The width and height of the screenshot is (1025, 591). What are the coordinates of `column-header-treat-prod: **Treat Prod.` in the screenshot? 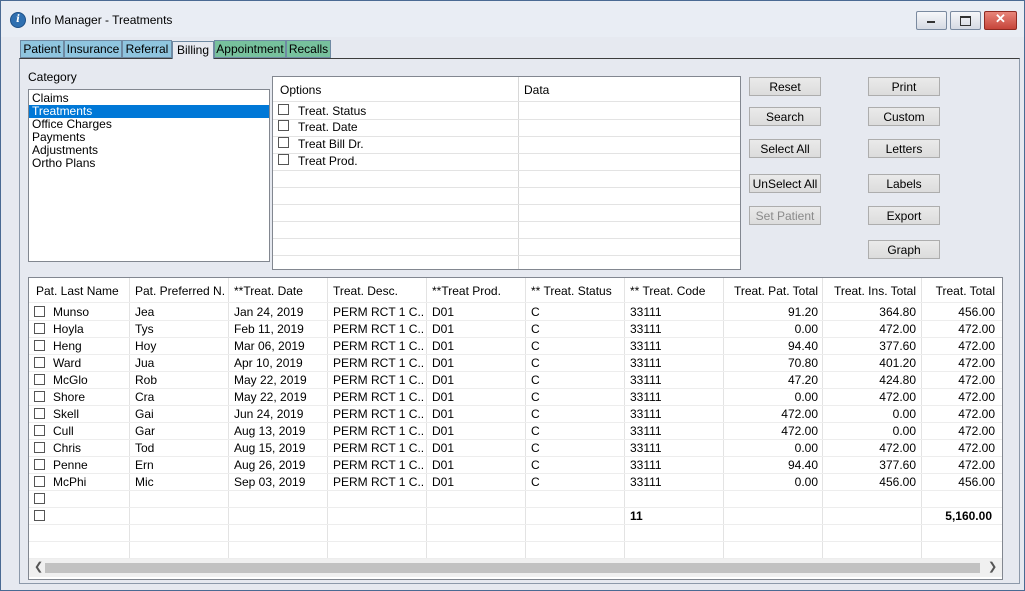 It's located at (477, 291).